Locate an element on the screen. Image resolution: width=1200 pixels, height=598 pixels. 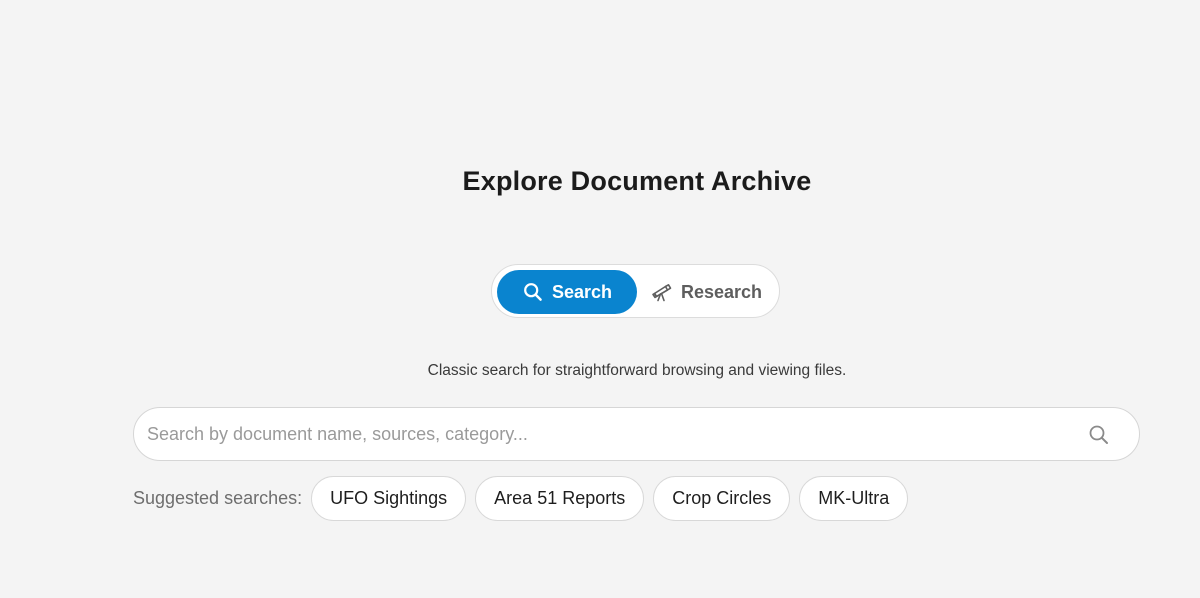
suggested-searches-label: Suggested searches: is located at coordinates (218, 498).